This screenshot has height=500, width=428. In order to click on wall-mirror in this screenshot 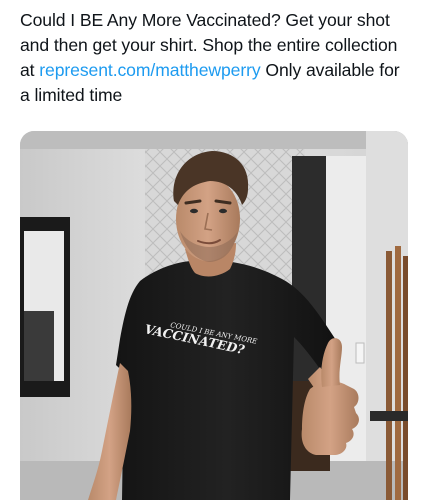, I will do `click(45, 307)`.